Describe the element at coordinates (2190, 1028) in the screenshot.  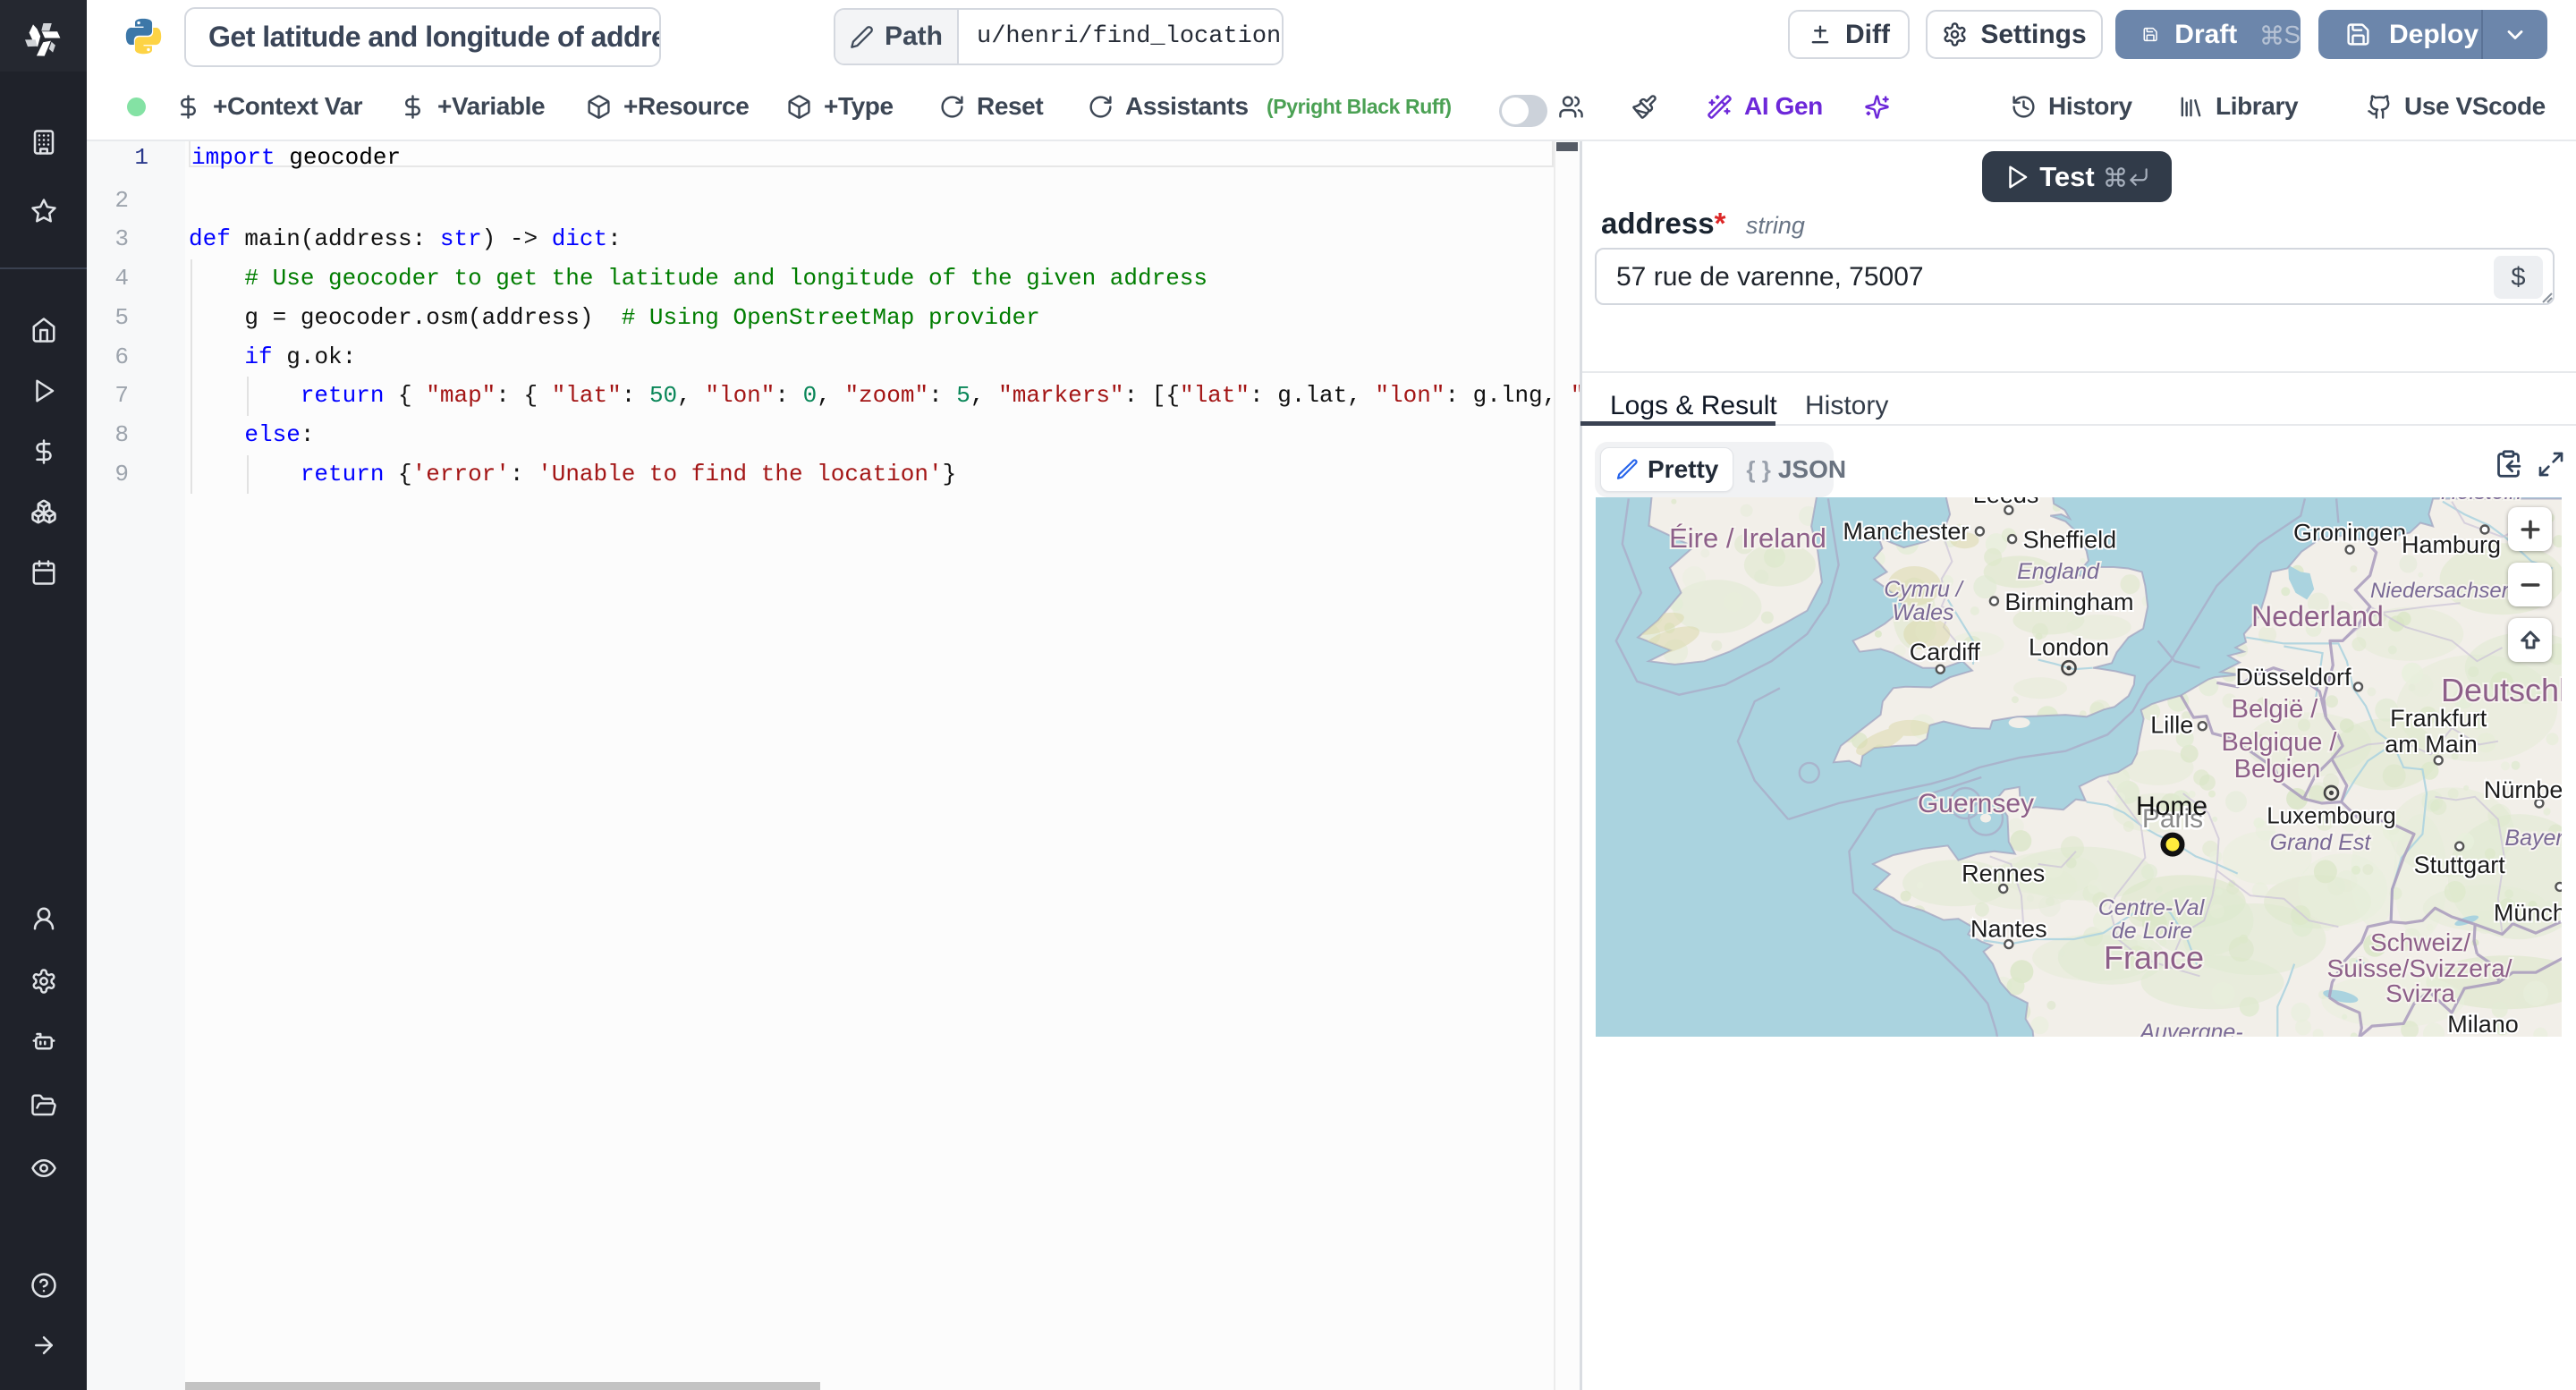
I see `svg-text: Auvergne-` at that location.